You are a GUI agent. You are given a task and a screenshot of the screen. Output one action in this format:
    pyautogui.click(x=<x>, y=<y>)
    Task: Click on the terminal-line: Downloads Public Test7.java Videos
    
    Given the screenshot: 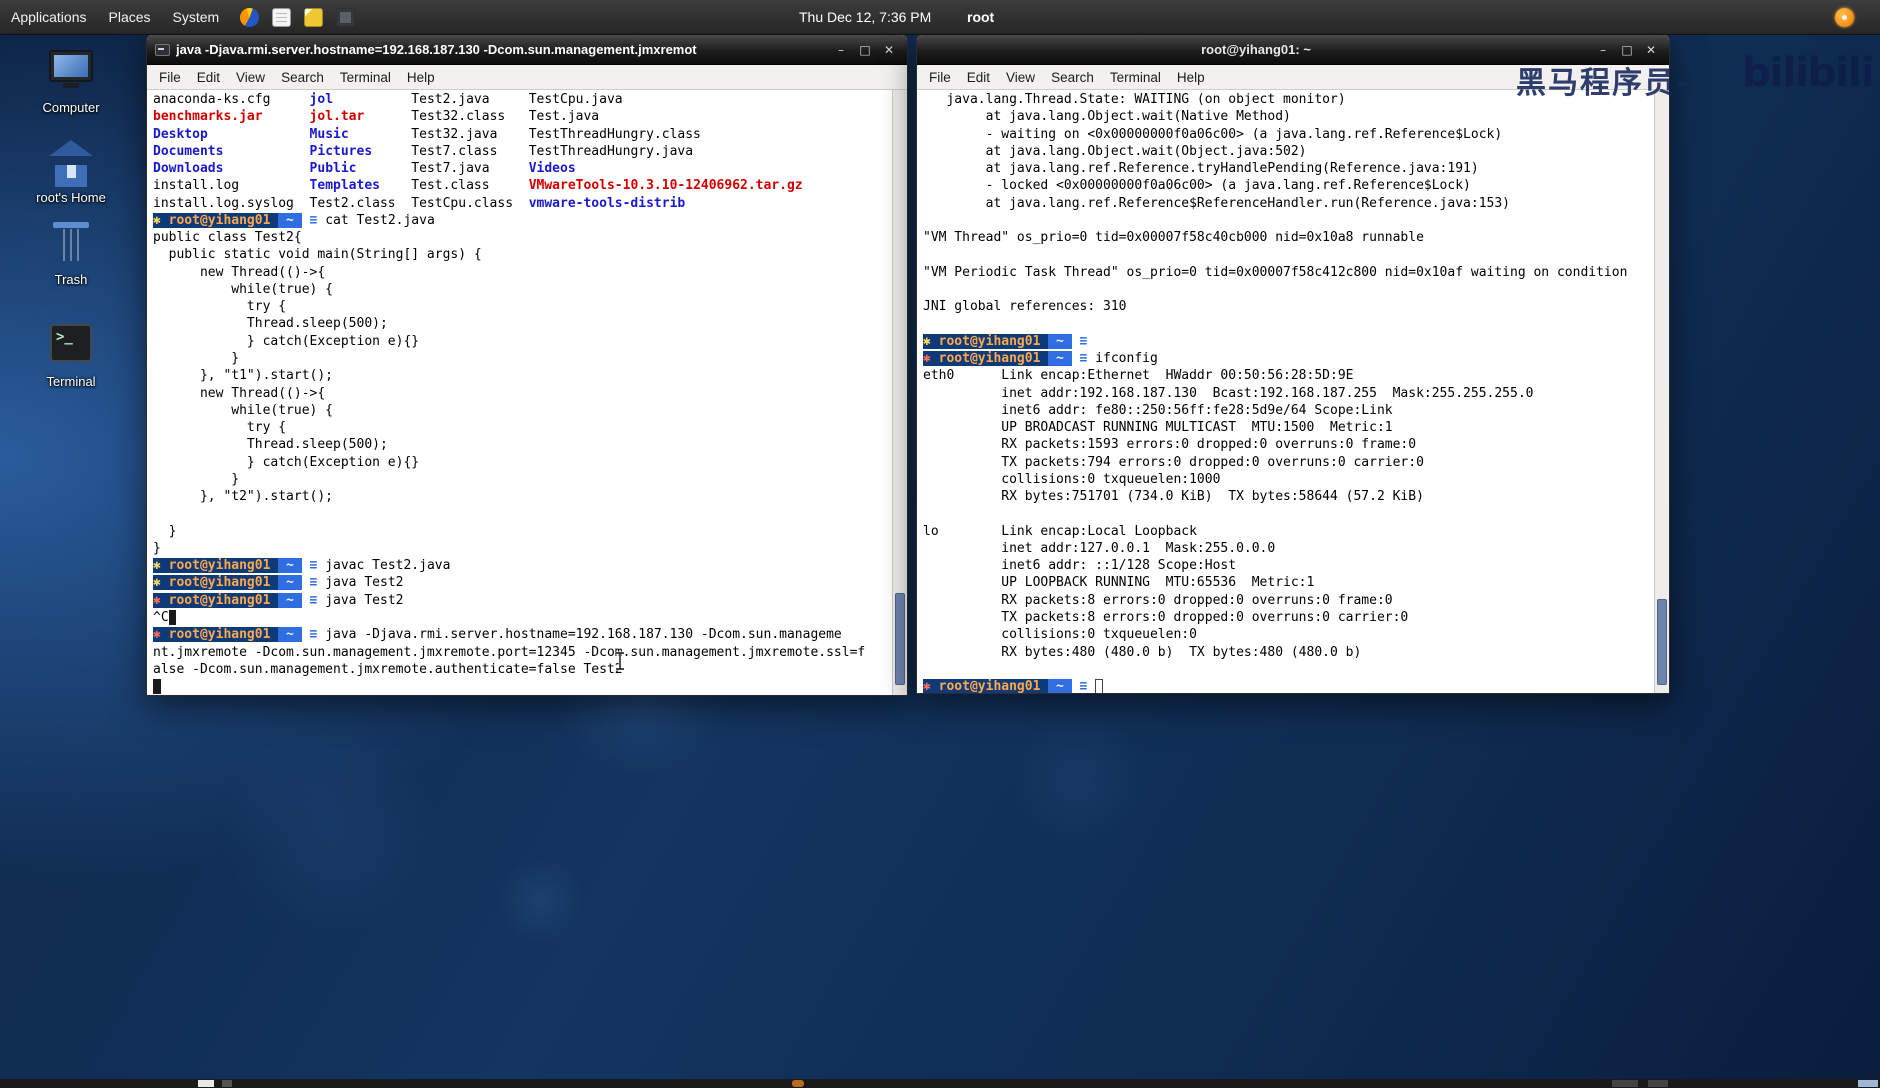 What is the action you would take?
    pyautogui.click(x=364, y=169)
    